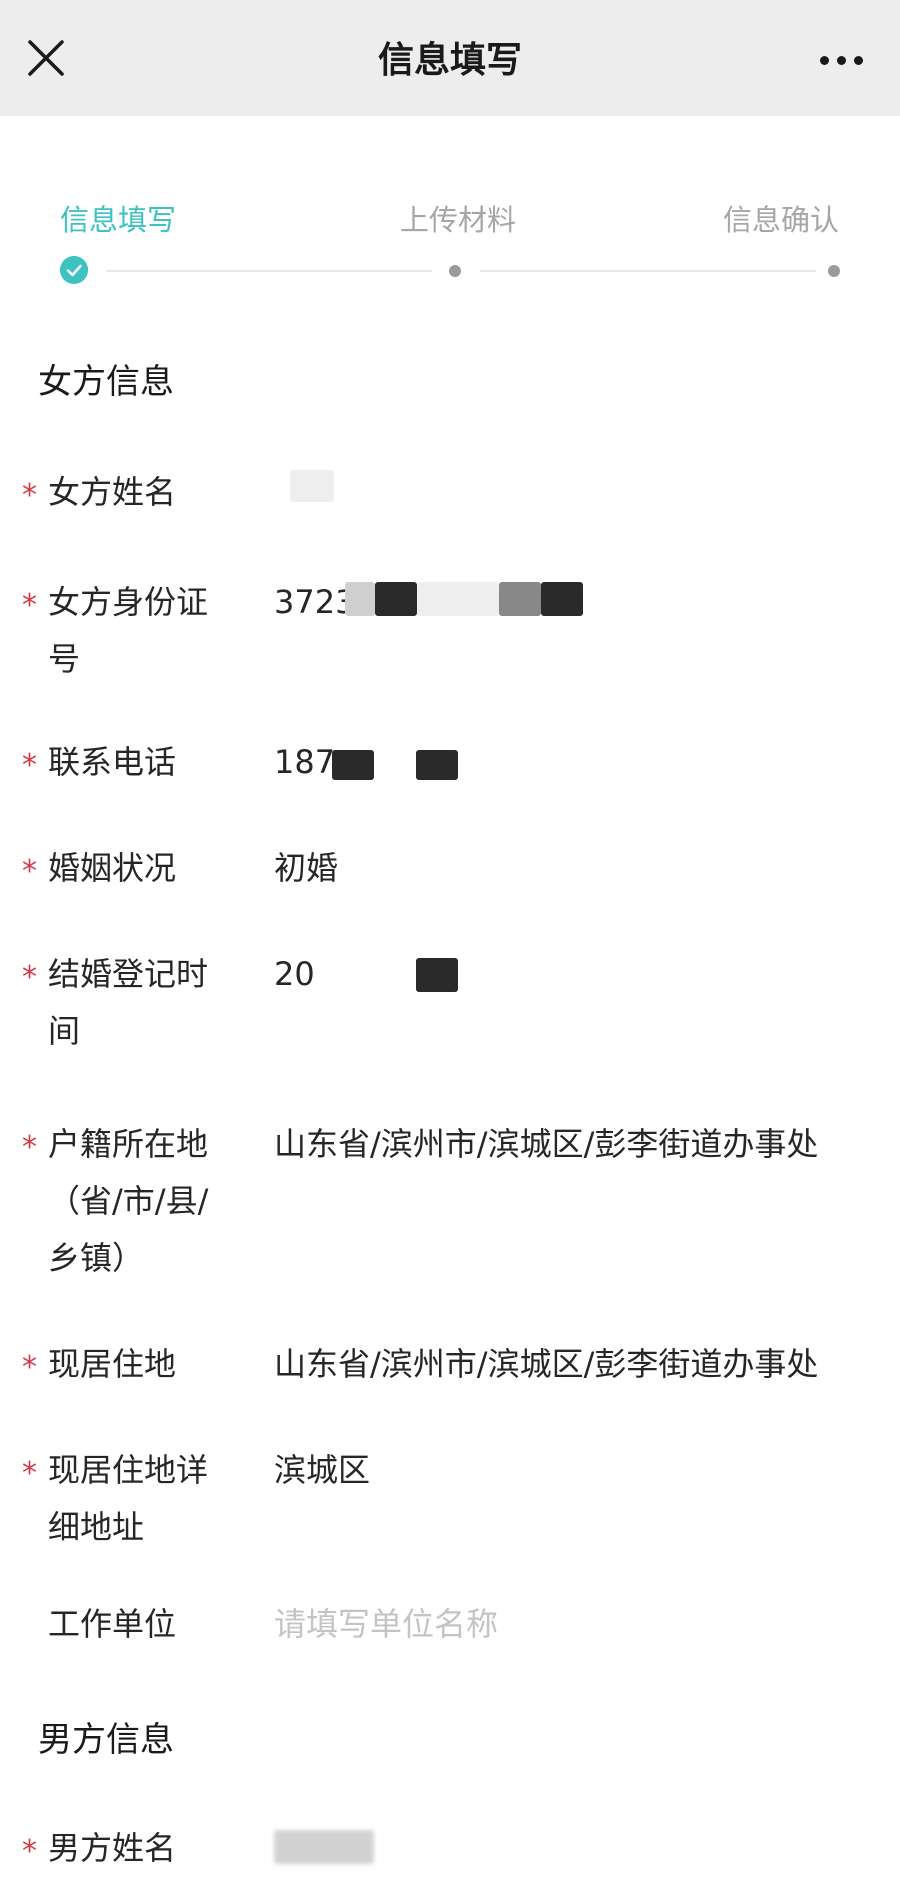  Describe the element at coordinates (112, 492) in the screenshot. I see `field-label: 女方姓名` at that location.